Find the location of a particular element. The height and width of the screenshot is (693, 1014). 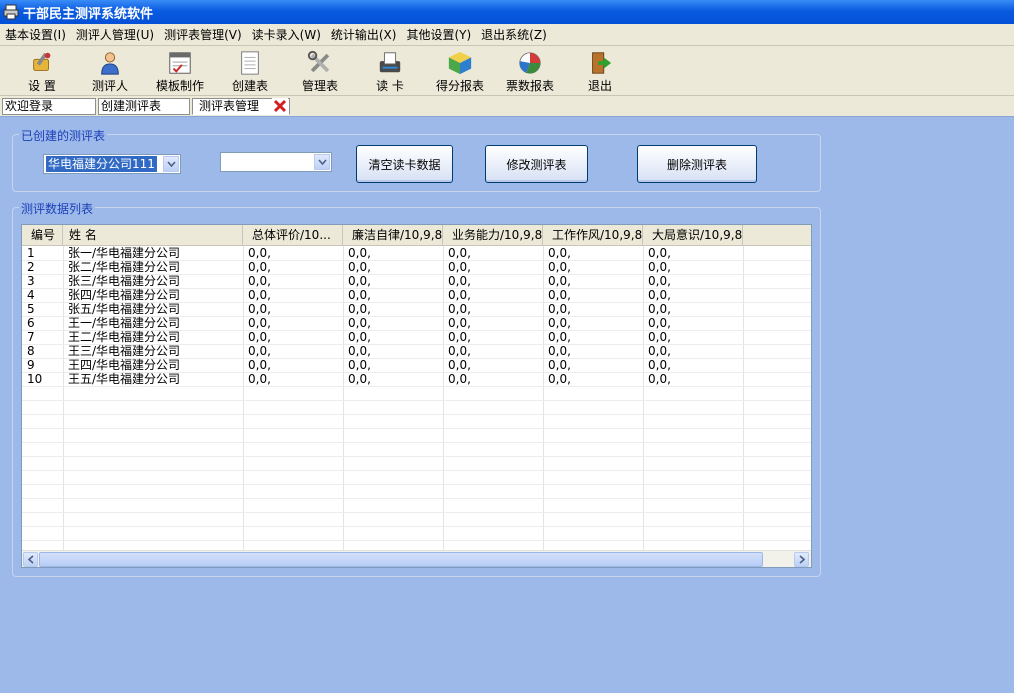

table-row: 2 张二/华电福建分公司 0,0, 0,0, 0,0, 0,0, 0,0, is located at coordinates (416, 267).